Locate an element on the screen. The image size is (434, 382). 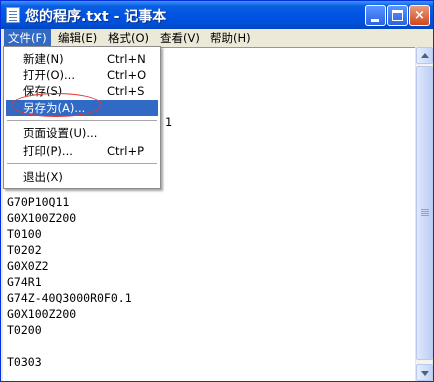
text-line: G70P10Q11 is located at coordinates (38, 202).